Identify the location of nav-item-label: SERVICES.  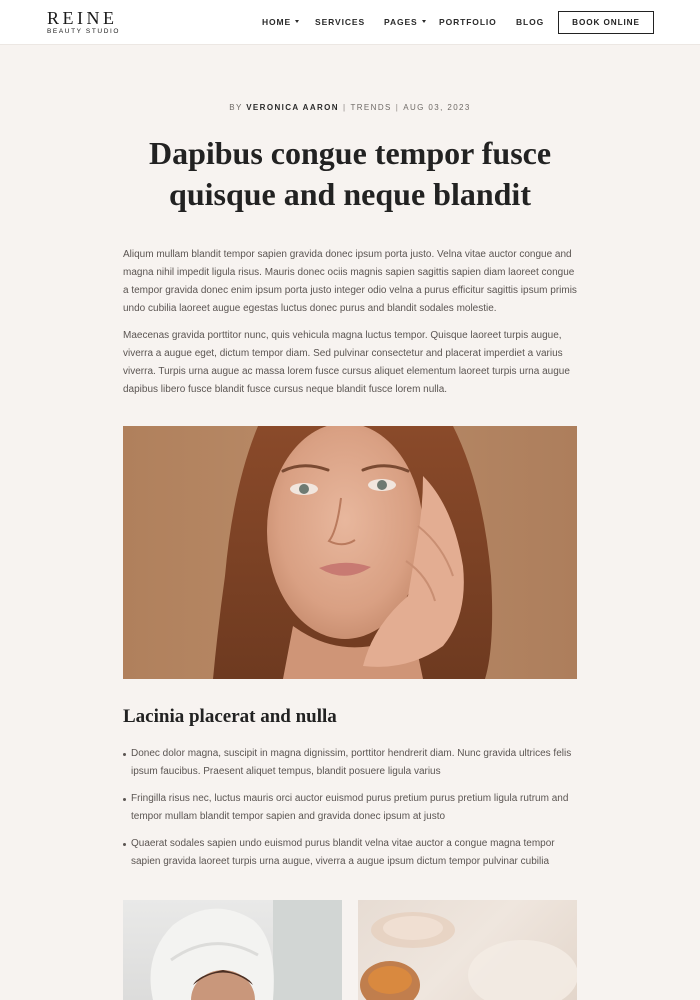
(340, 22).